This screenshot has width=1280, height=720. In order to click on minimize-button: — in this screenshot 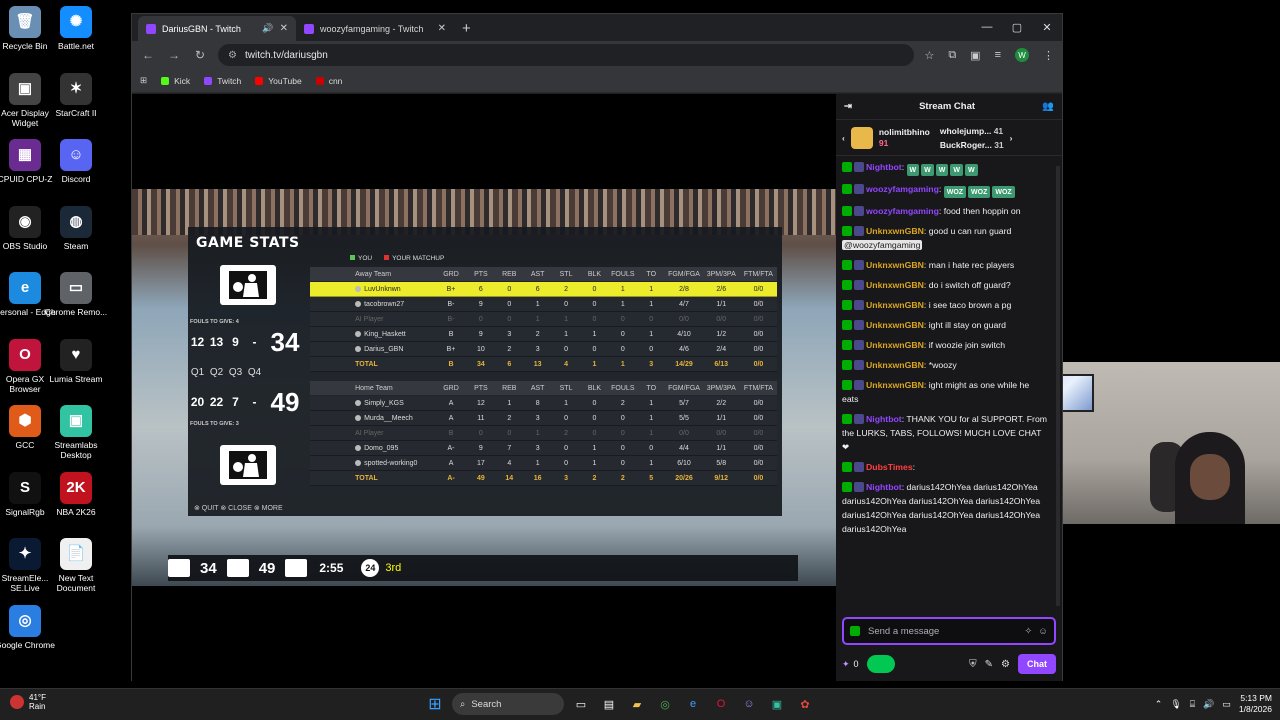, I will do `click(987, 27)`.